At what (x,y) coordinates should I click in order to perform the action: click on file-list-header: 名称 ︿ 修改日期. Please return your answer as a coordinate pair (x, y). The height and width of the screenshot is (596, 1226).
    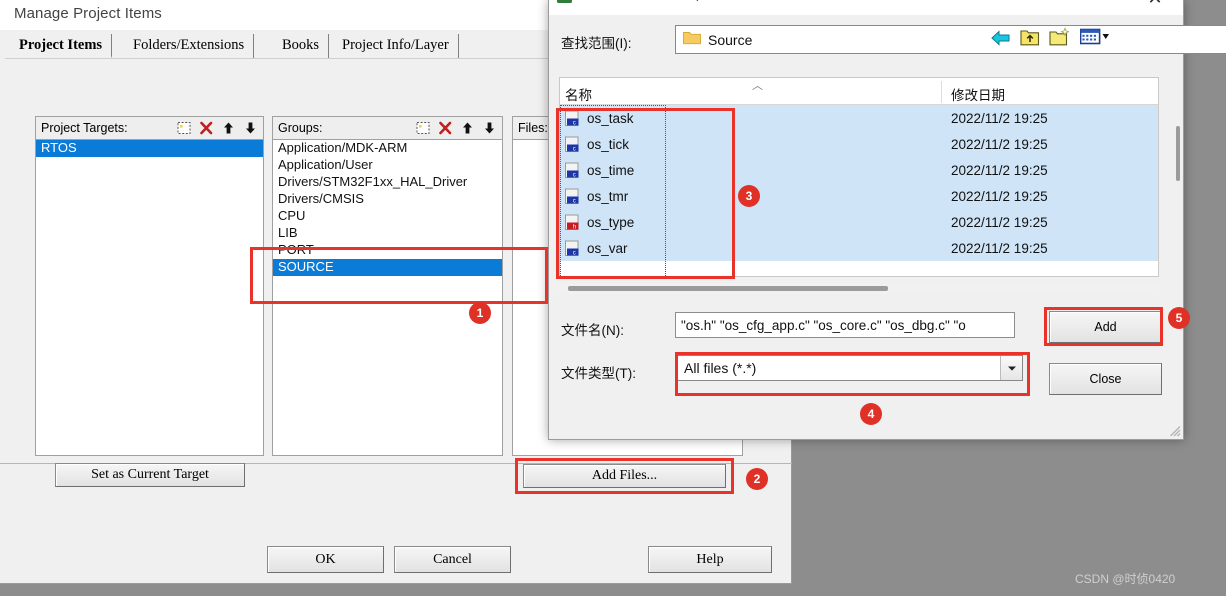
    Looking at the image, I should click on (859, 91).